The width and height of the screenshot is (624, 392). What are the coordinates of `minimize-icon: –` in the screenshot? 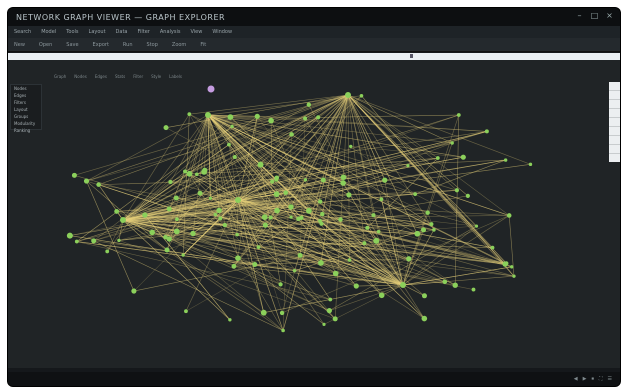 It's located at (579, 15).